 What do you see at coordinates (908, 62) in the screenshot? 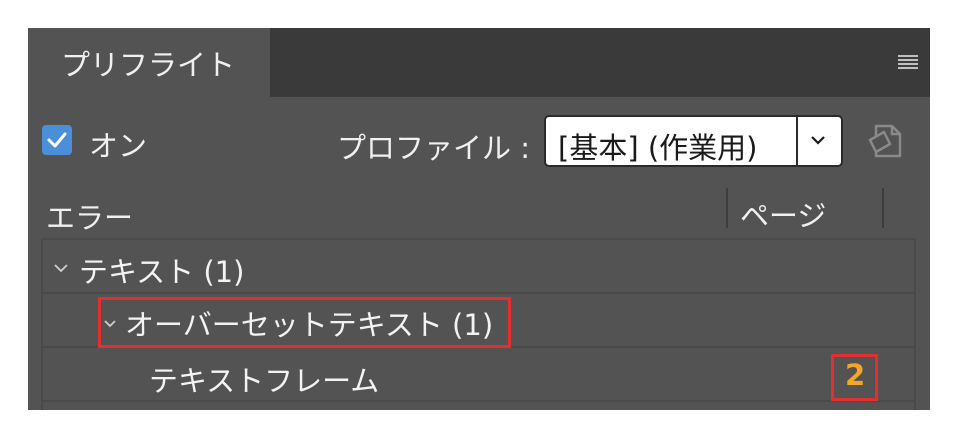
I see `panel-menu-icon` at bounding box center [908, 62].